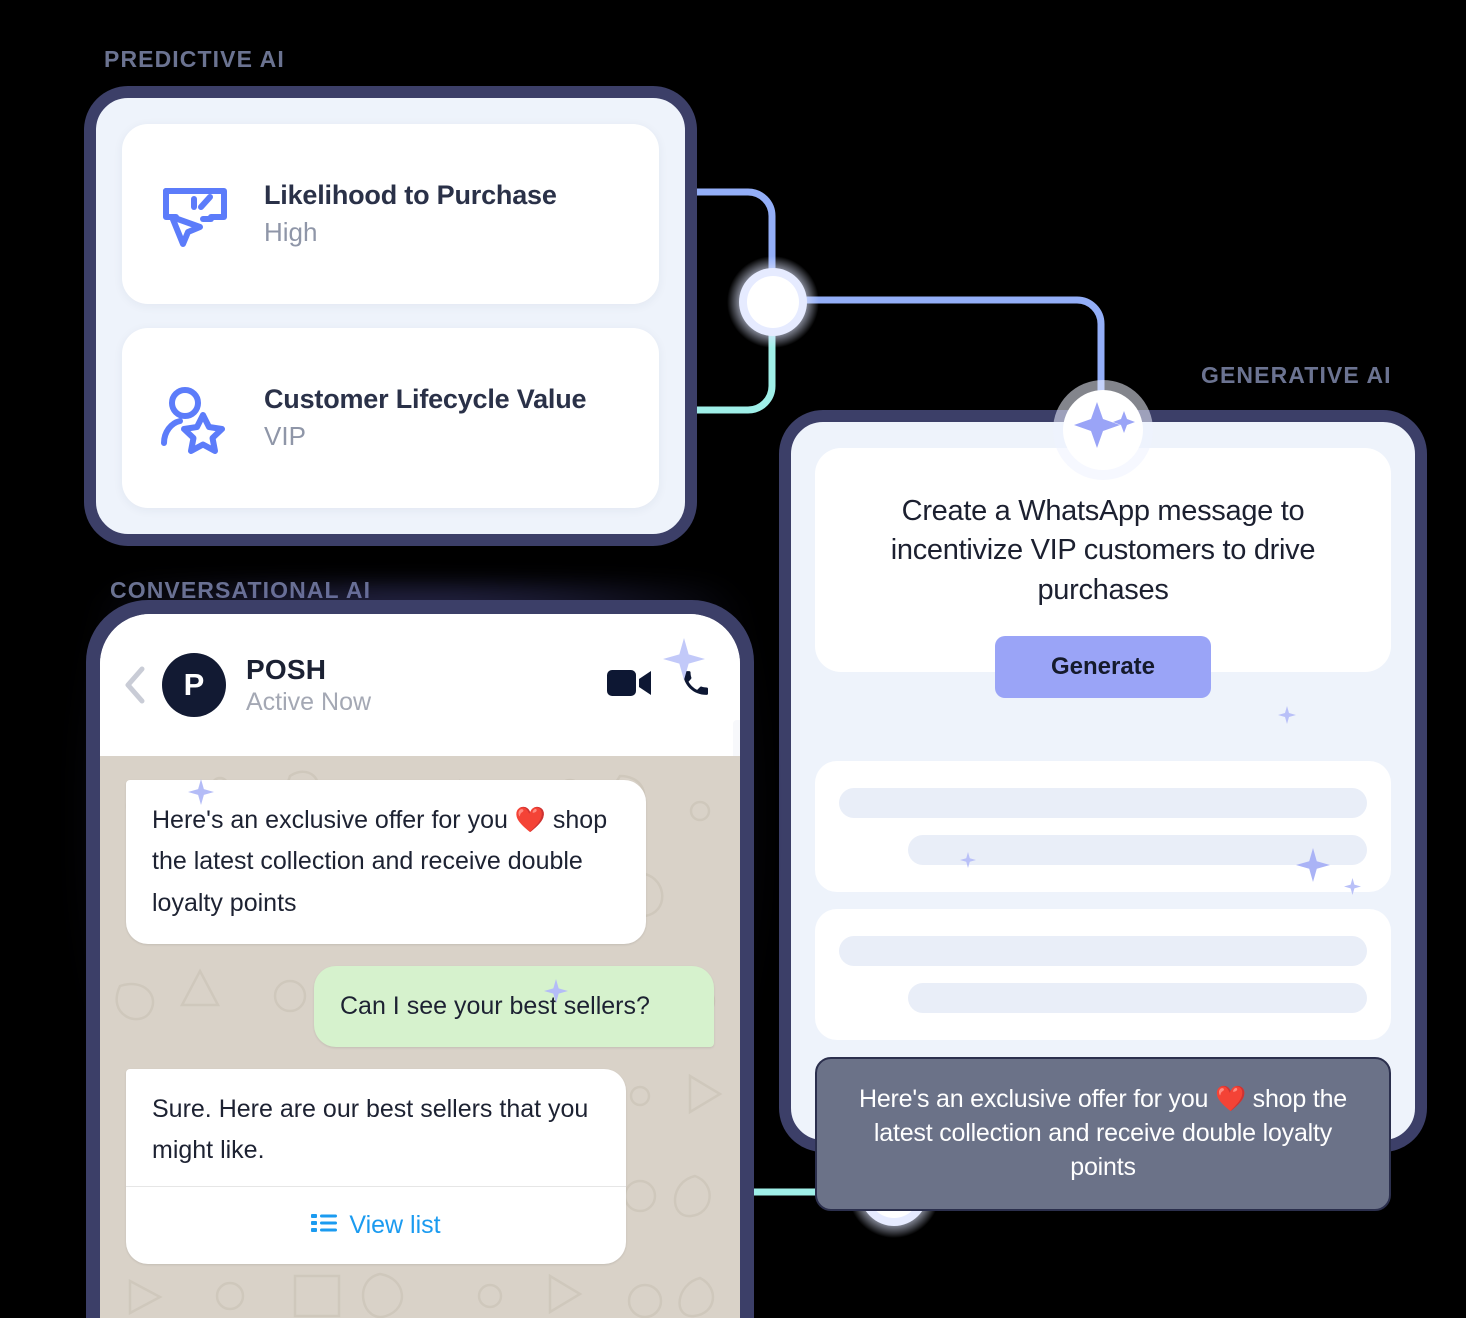 The width and height of the screenshot is (1466, 1318). Describe the element at coordinates (410, 214) in the screenshot. I see `predictive-card-text: Likelihood to Purchase High` at that location.